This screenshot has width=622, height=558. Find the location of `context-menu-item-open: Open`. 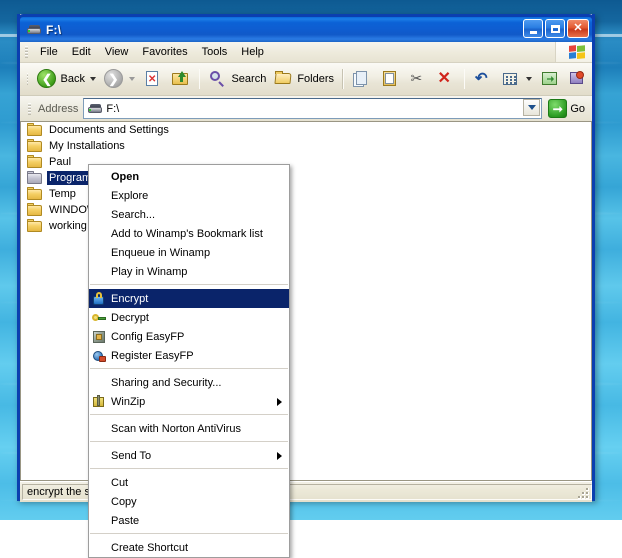

context-menu-item-open: Open is located at coordinates (189, 176).